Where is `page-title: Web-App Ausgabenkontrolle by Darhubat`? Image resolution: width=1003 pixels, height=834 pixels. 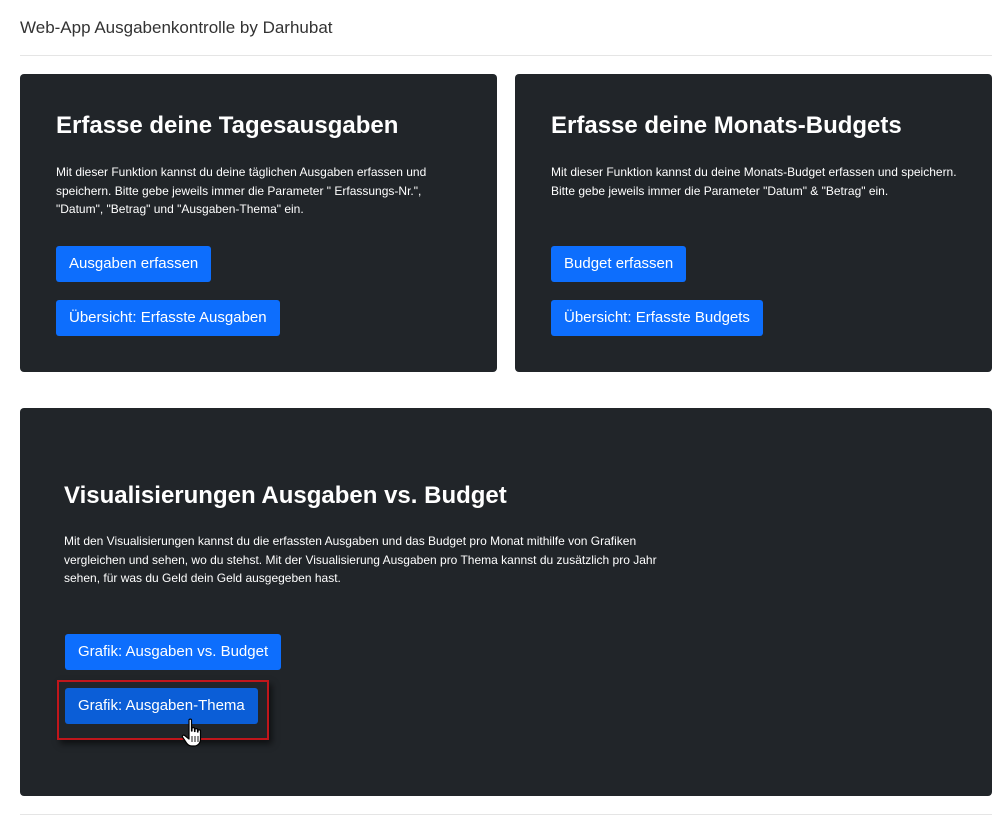
page-title: Web-App Ausgabenkontrolle by Darhubat is located at coordinates (176, 27).